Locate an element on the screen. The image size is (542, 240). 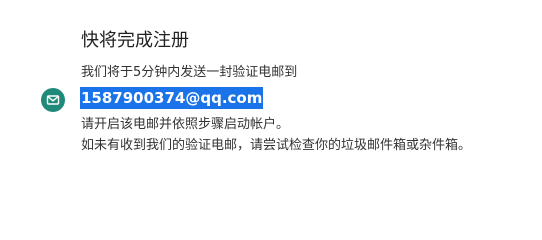
spam-check-text: 如未有收到我们的验证电邮，请尝试检查你的垃圾邮件箱或杂件箱。 is located at coordinates (276, 145).